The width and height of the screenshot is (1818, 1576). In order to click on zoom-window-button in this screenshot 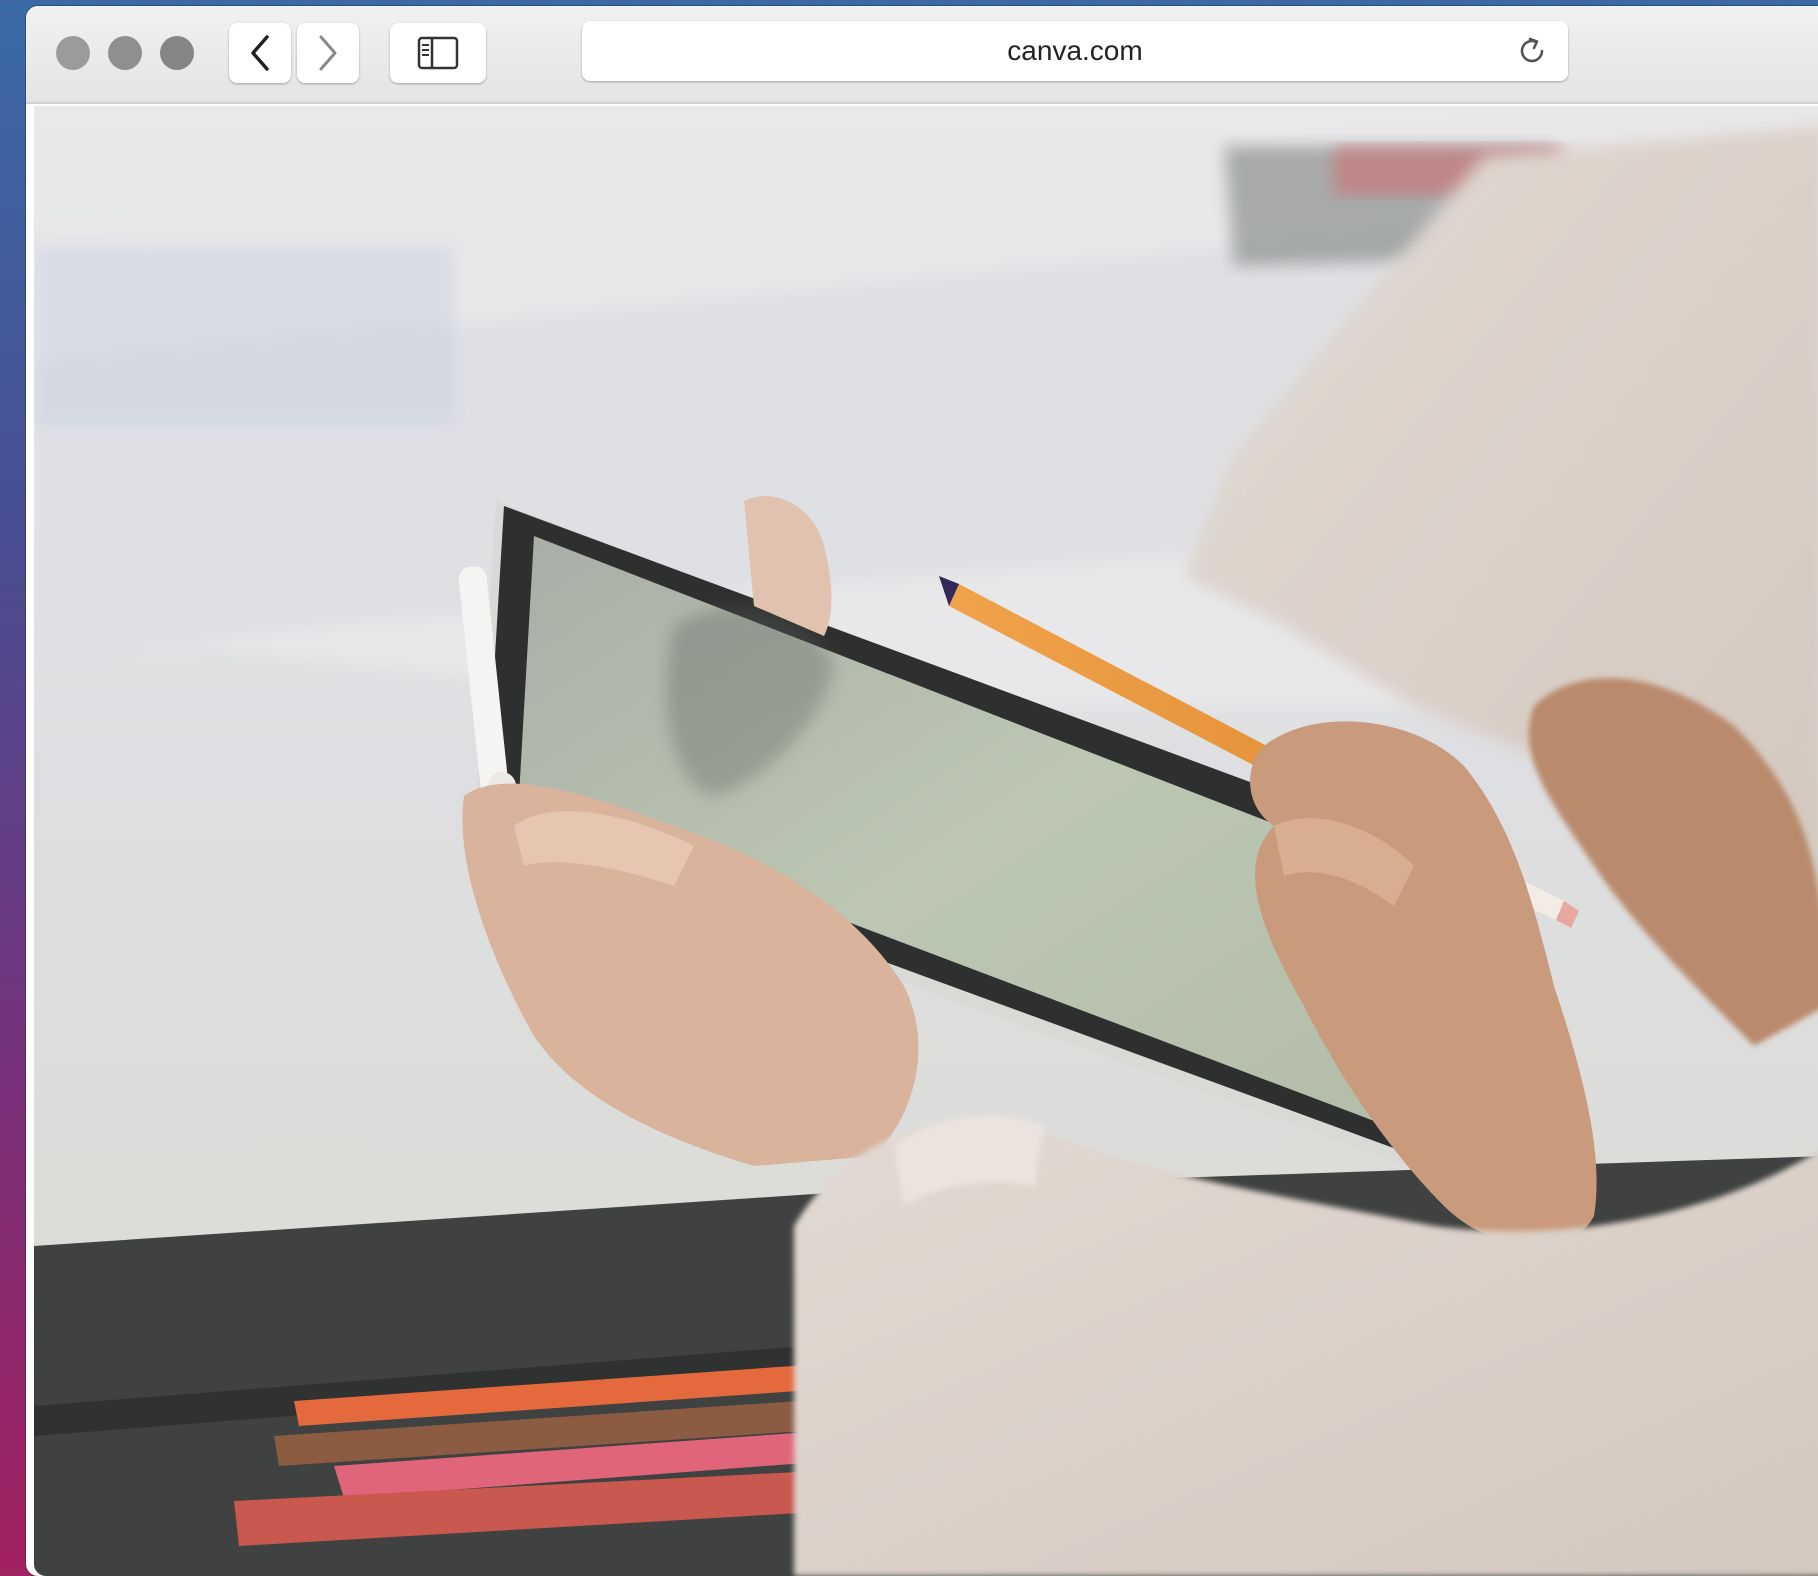, I will do `click(177, 53)`.